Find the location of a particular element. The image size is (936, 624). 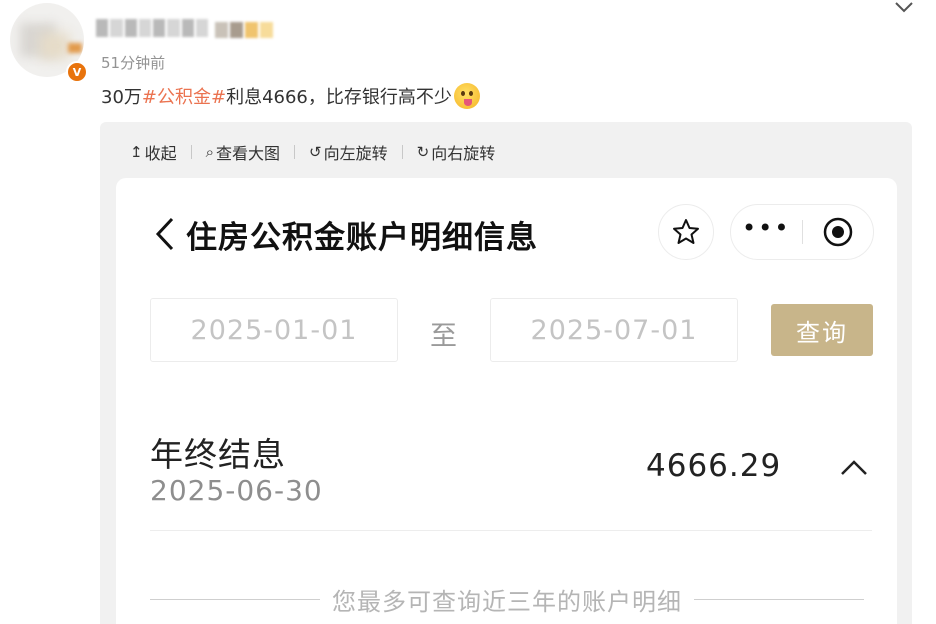

rotate-right-label: 向右旋转 is located at coordinates (463, 153).